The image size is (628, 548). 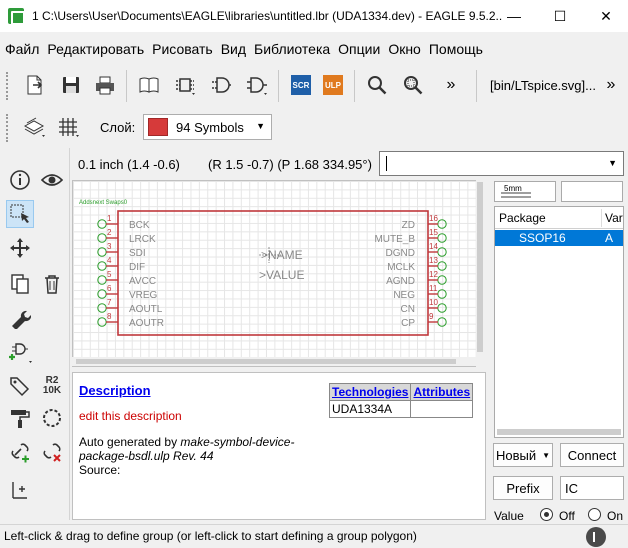 What do you see at coordinates (71, 85) in the screenshot?
I see `save-icon` at bounding box center [71, 85].